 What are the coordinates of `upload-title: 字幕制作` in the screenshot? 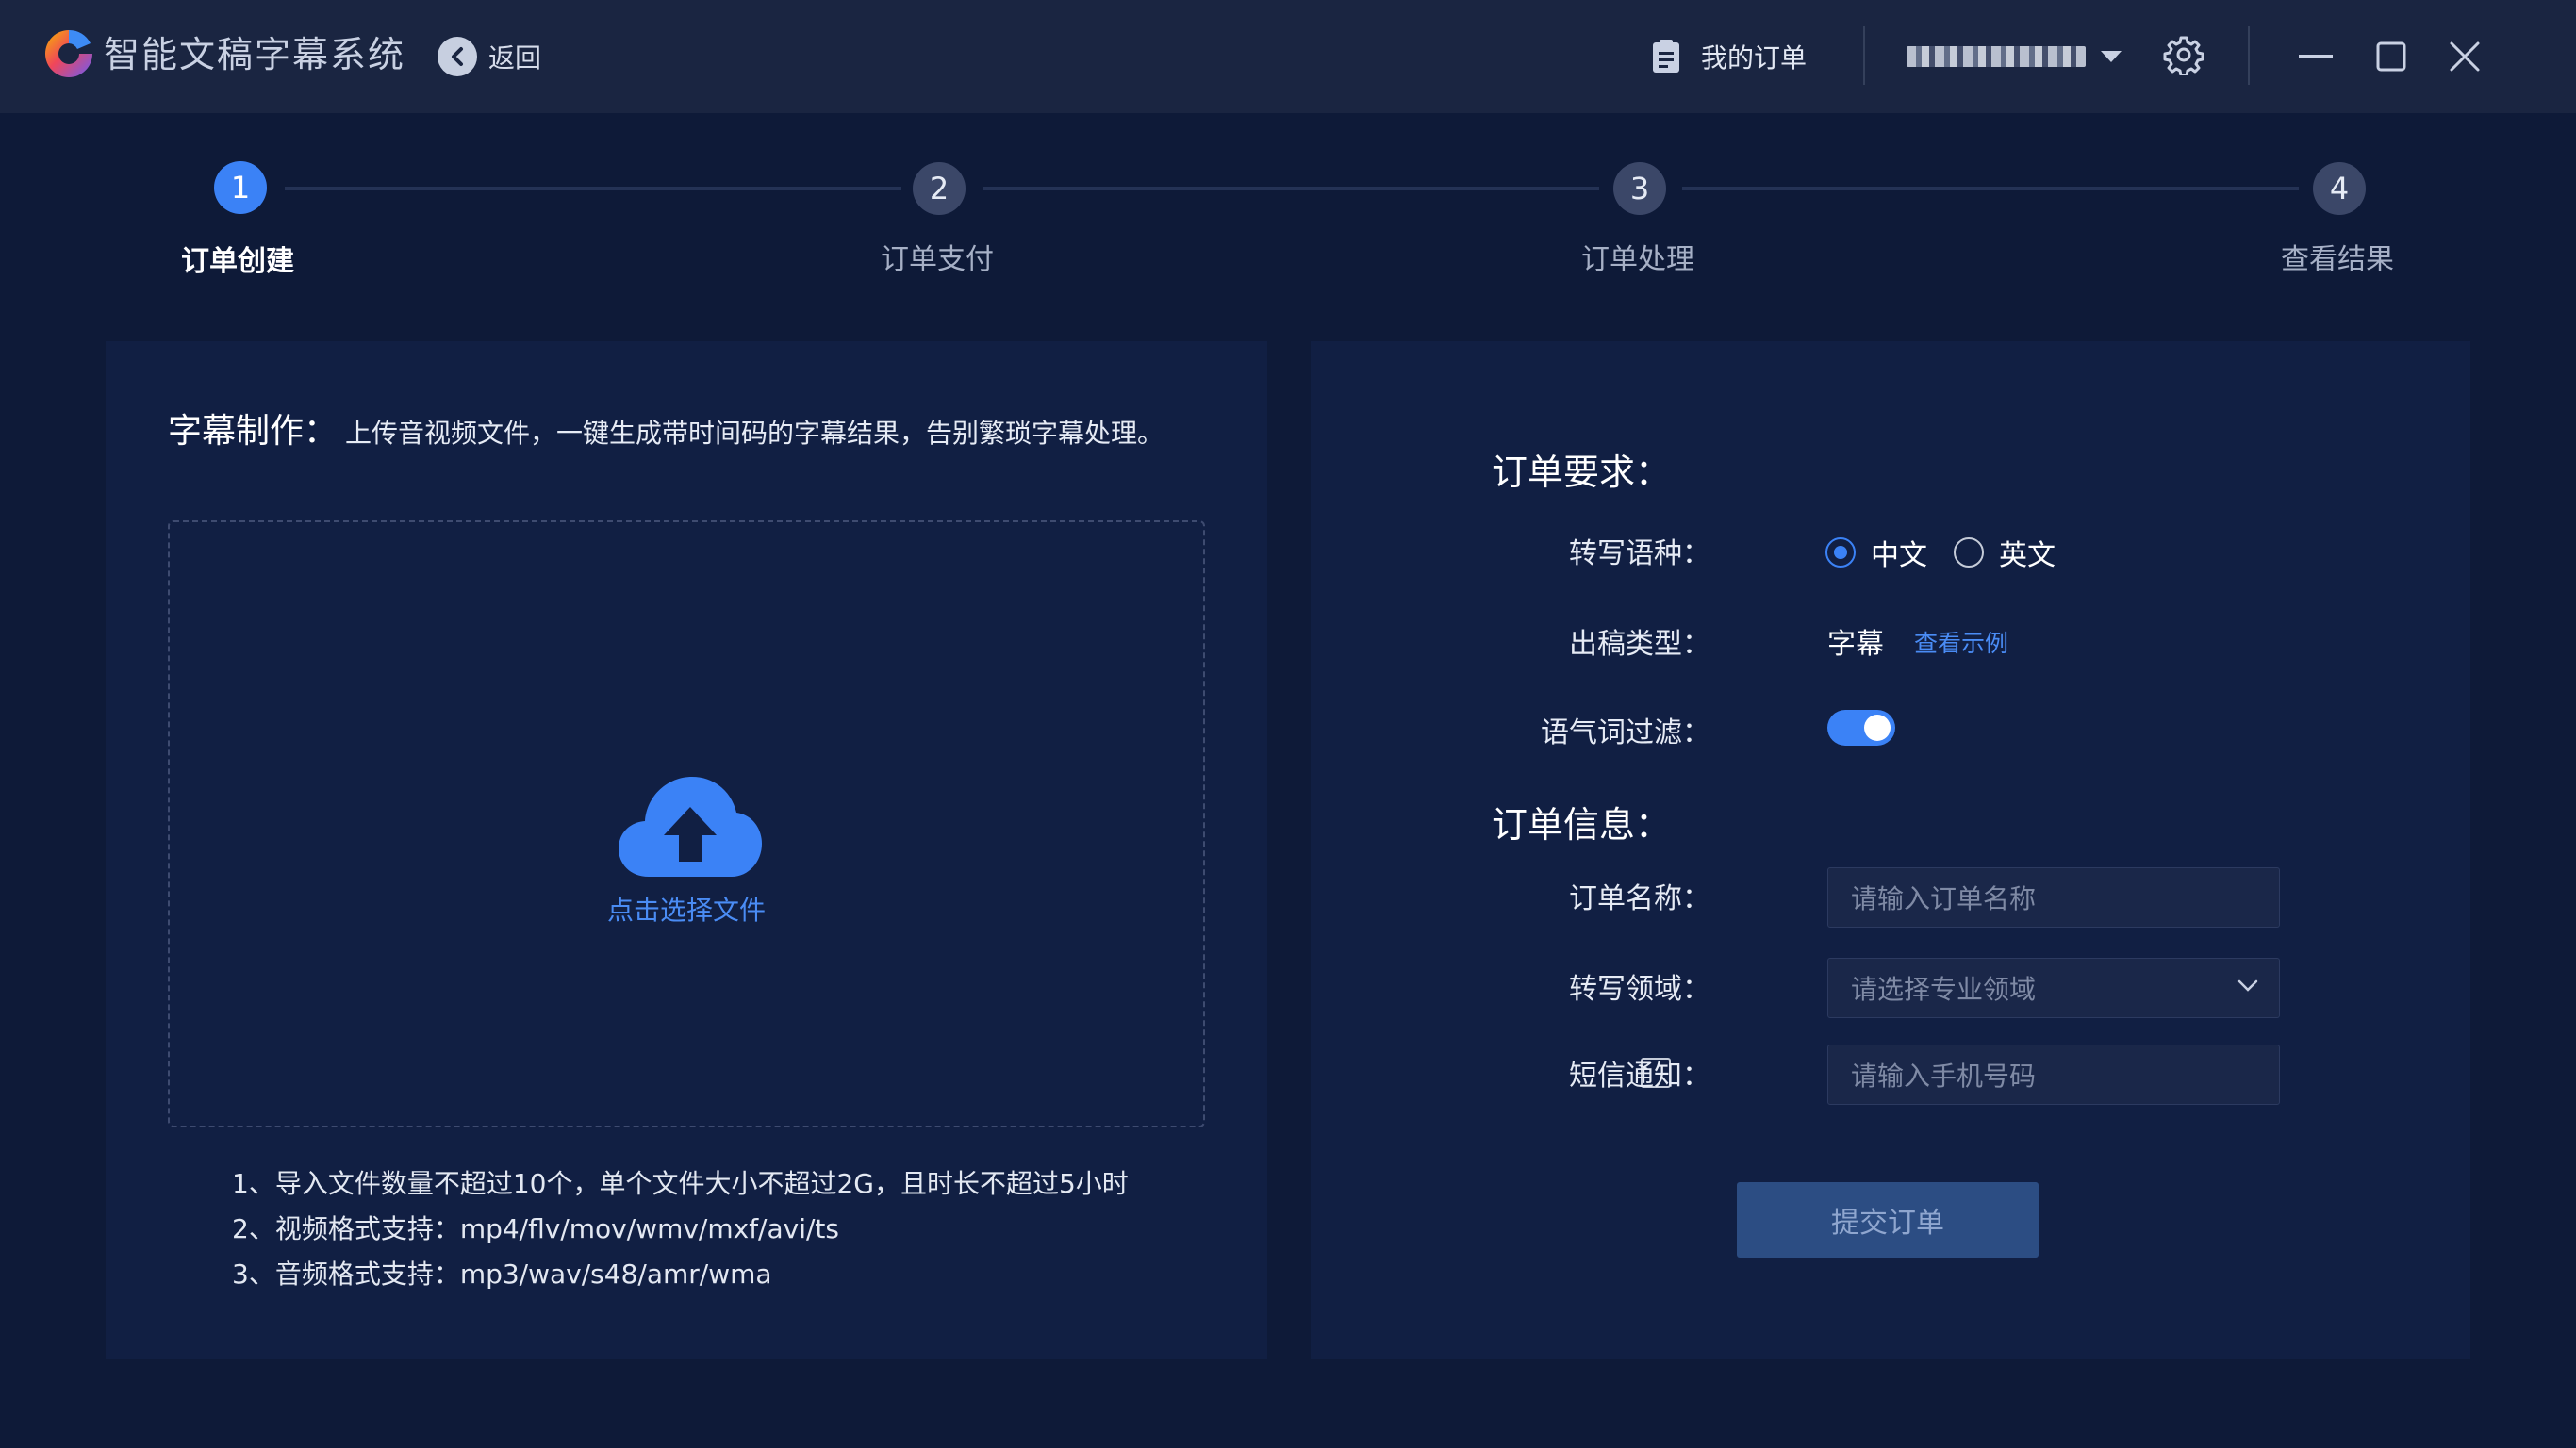 It's located at (236, 431).